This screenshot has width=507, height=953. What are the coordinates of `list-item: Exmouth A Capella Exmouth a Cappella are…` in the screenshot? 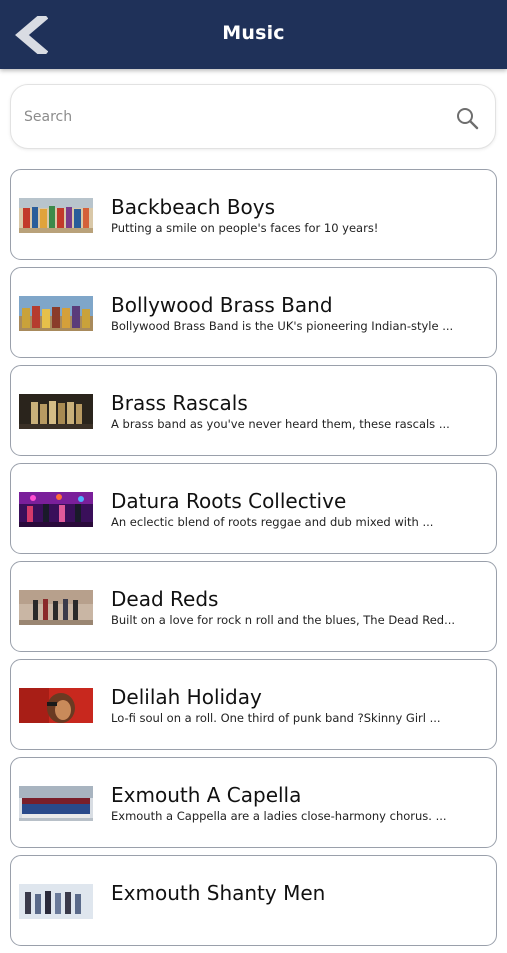 It's located at (253, 802).